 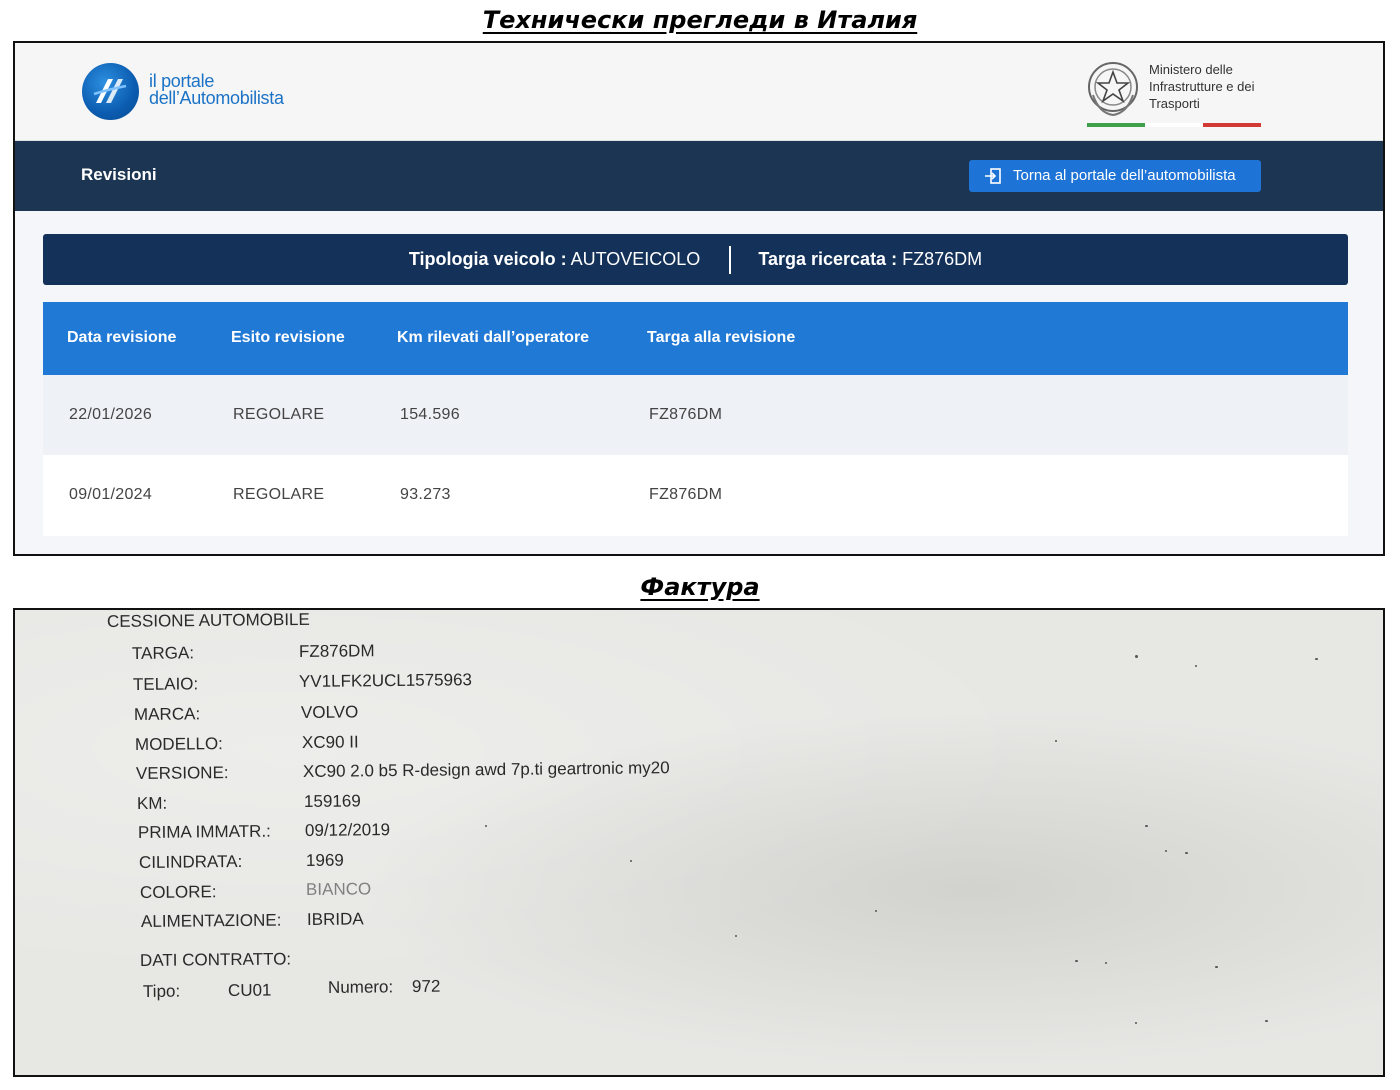 I want to click on info-separator, so click(x=730, y=260).